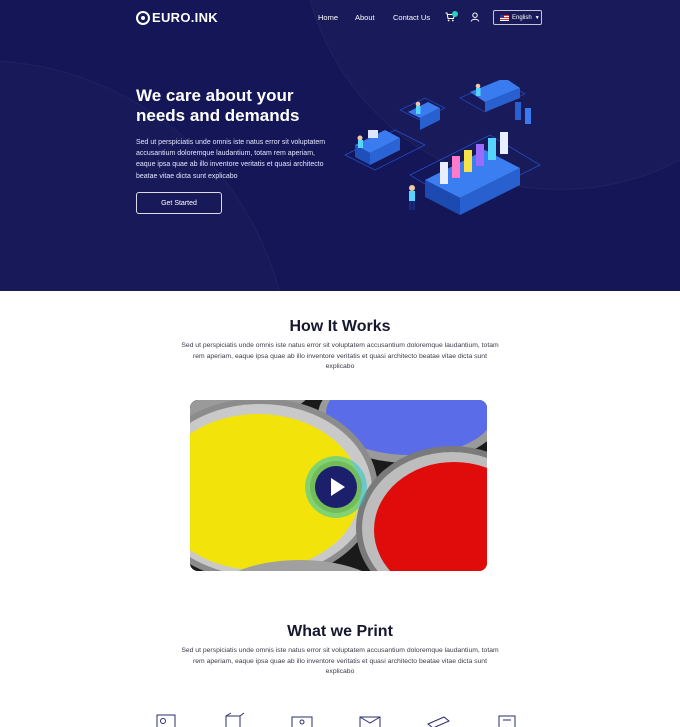 The width and height of the screenshot is (680, 727). What do you see at coordinates (179, 203) in the screenshot?
I see `get-started-button: Get Started` at bounding box center [179, 203].